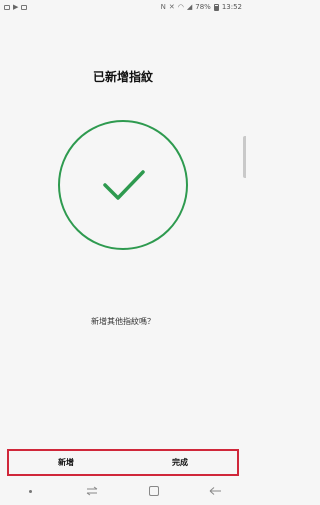 This screenshot has height=505, width=320. What do you see at coordinates (163, 6) in the screenshot?
I see `nfc-icon: N` at bounding box center [163, 6].